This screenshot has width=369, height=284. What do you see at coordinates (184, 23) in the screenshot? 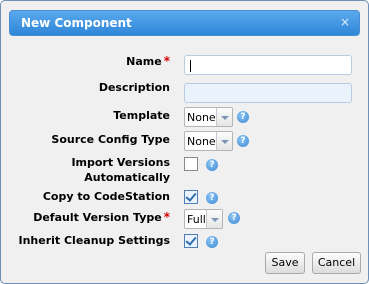
I see `dialog-title-bar: New Component ×` at bounding box center [184, 23].